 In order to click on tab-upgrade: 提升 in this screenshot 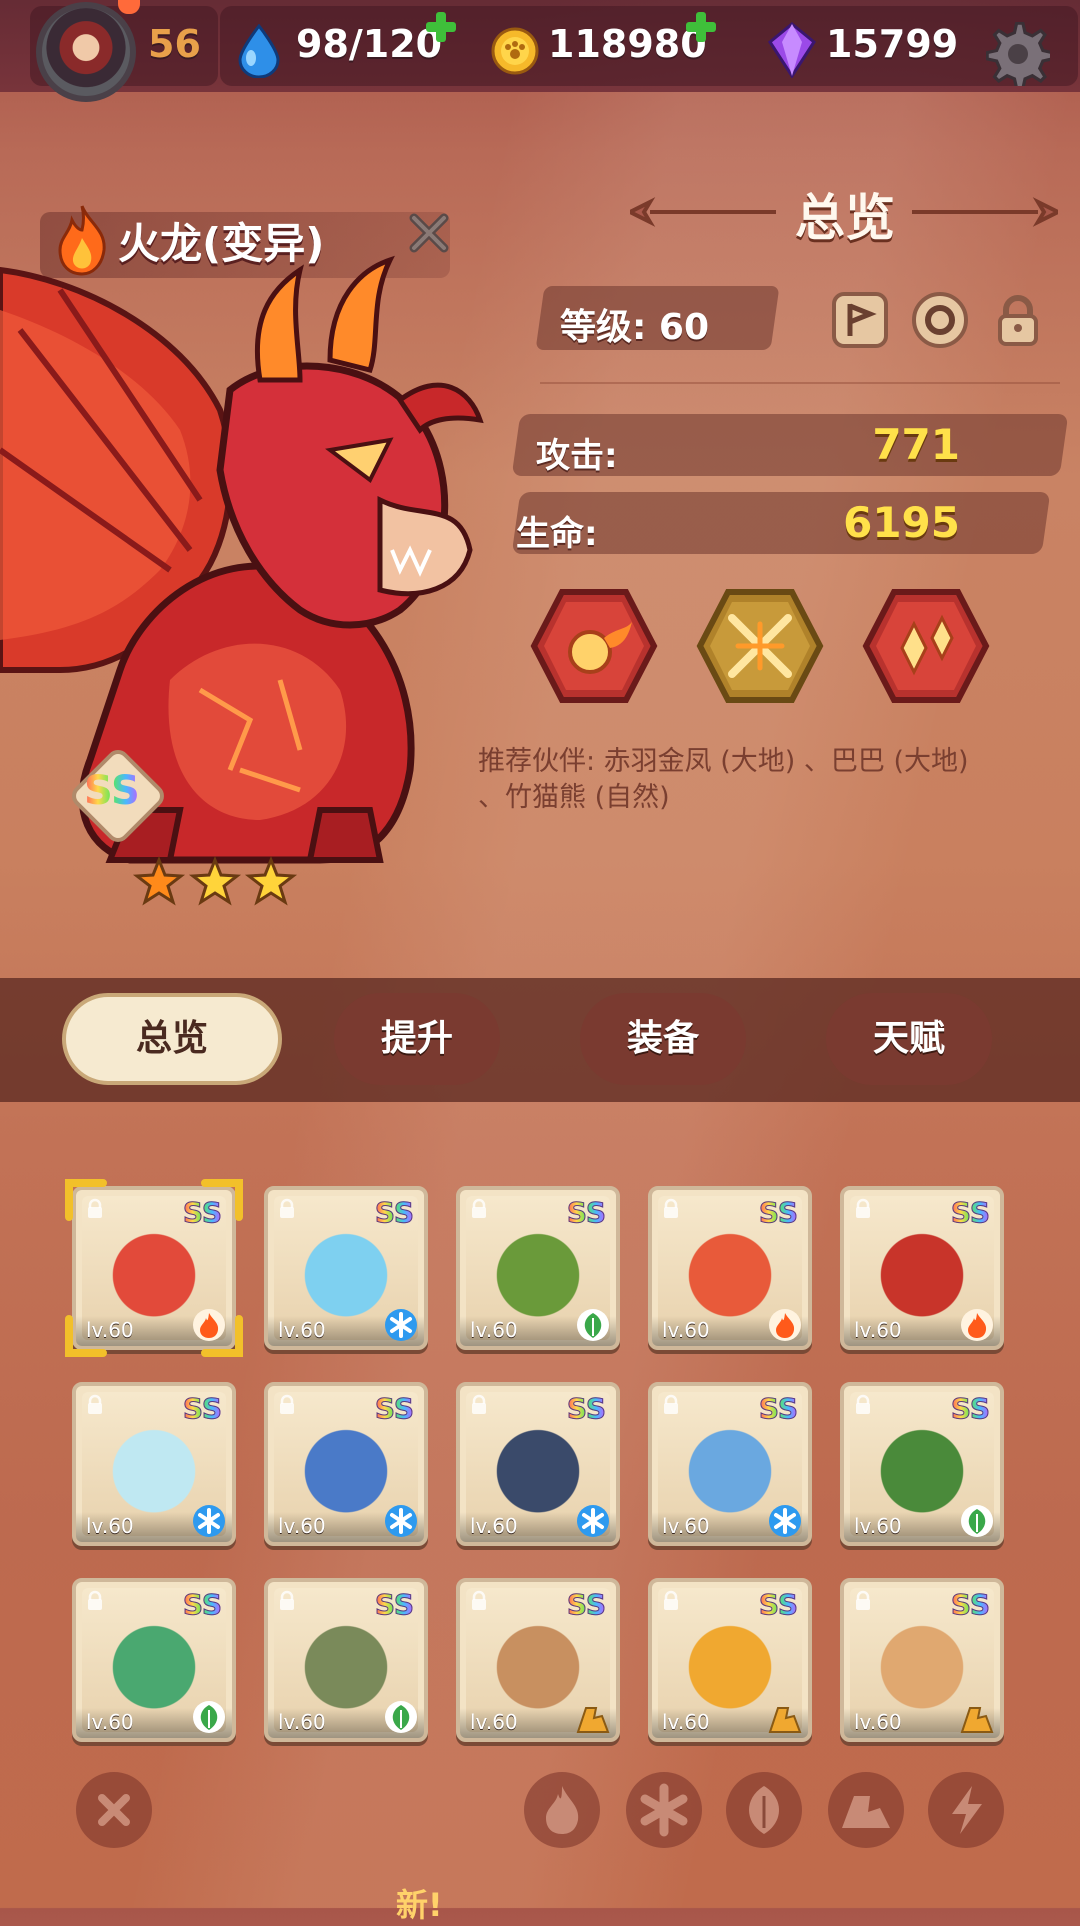, I will do `click(417, 1039)`.